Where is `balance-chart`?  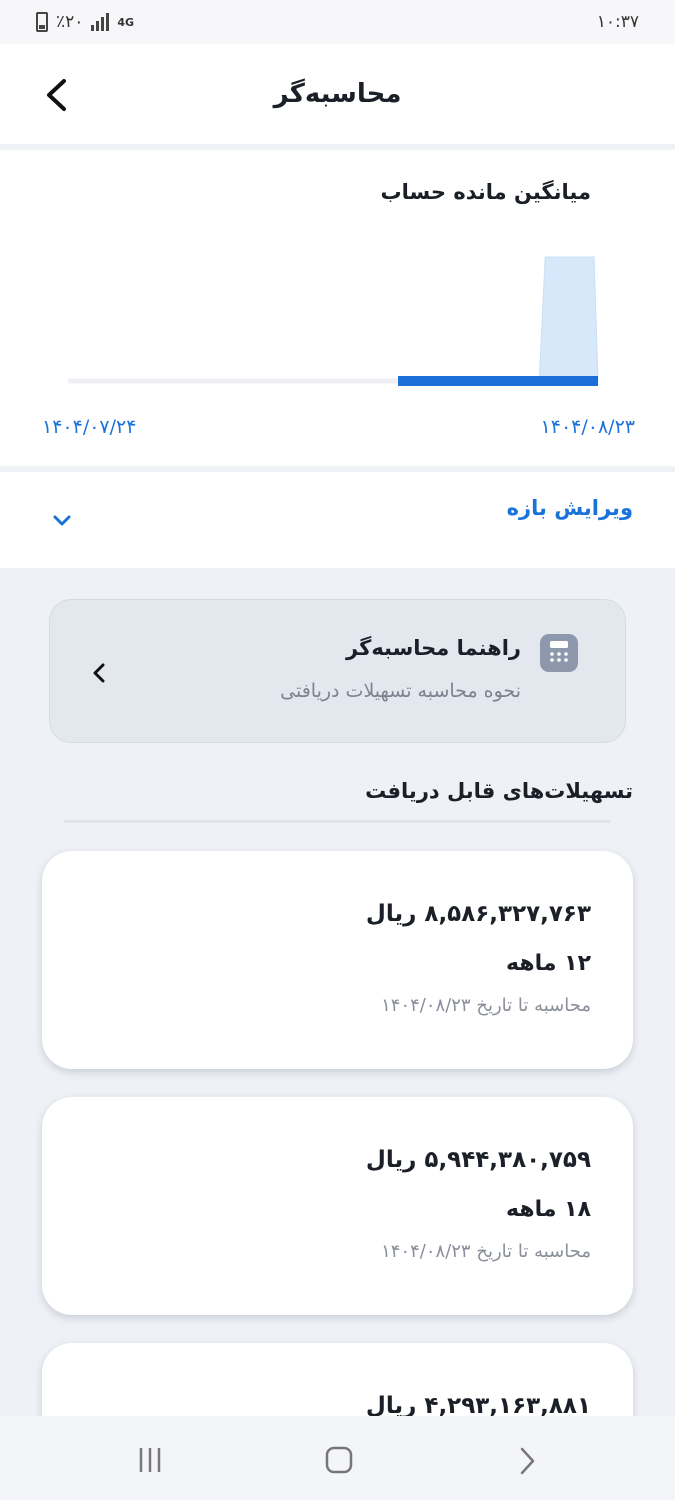 balance-chart is located at coordinates (333, 321).